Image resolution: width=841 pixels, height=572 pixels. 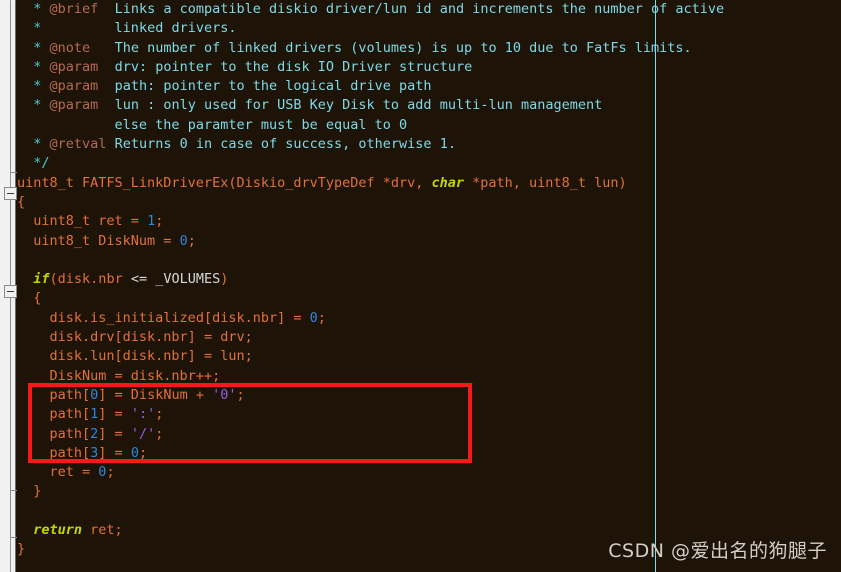 What do you see at coordinates (179, 317) in the screenshot?
I see `code-token: disk.is_initialized[disk.nbr] =` at bounding box center [179, 317].